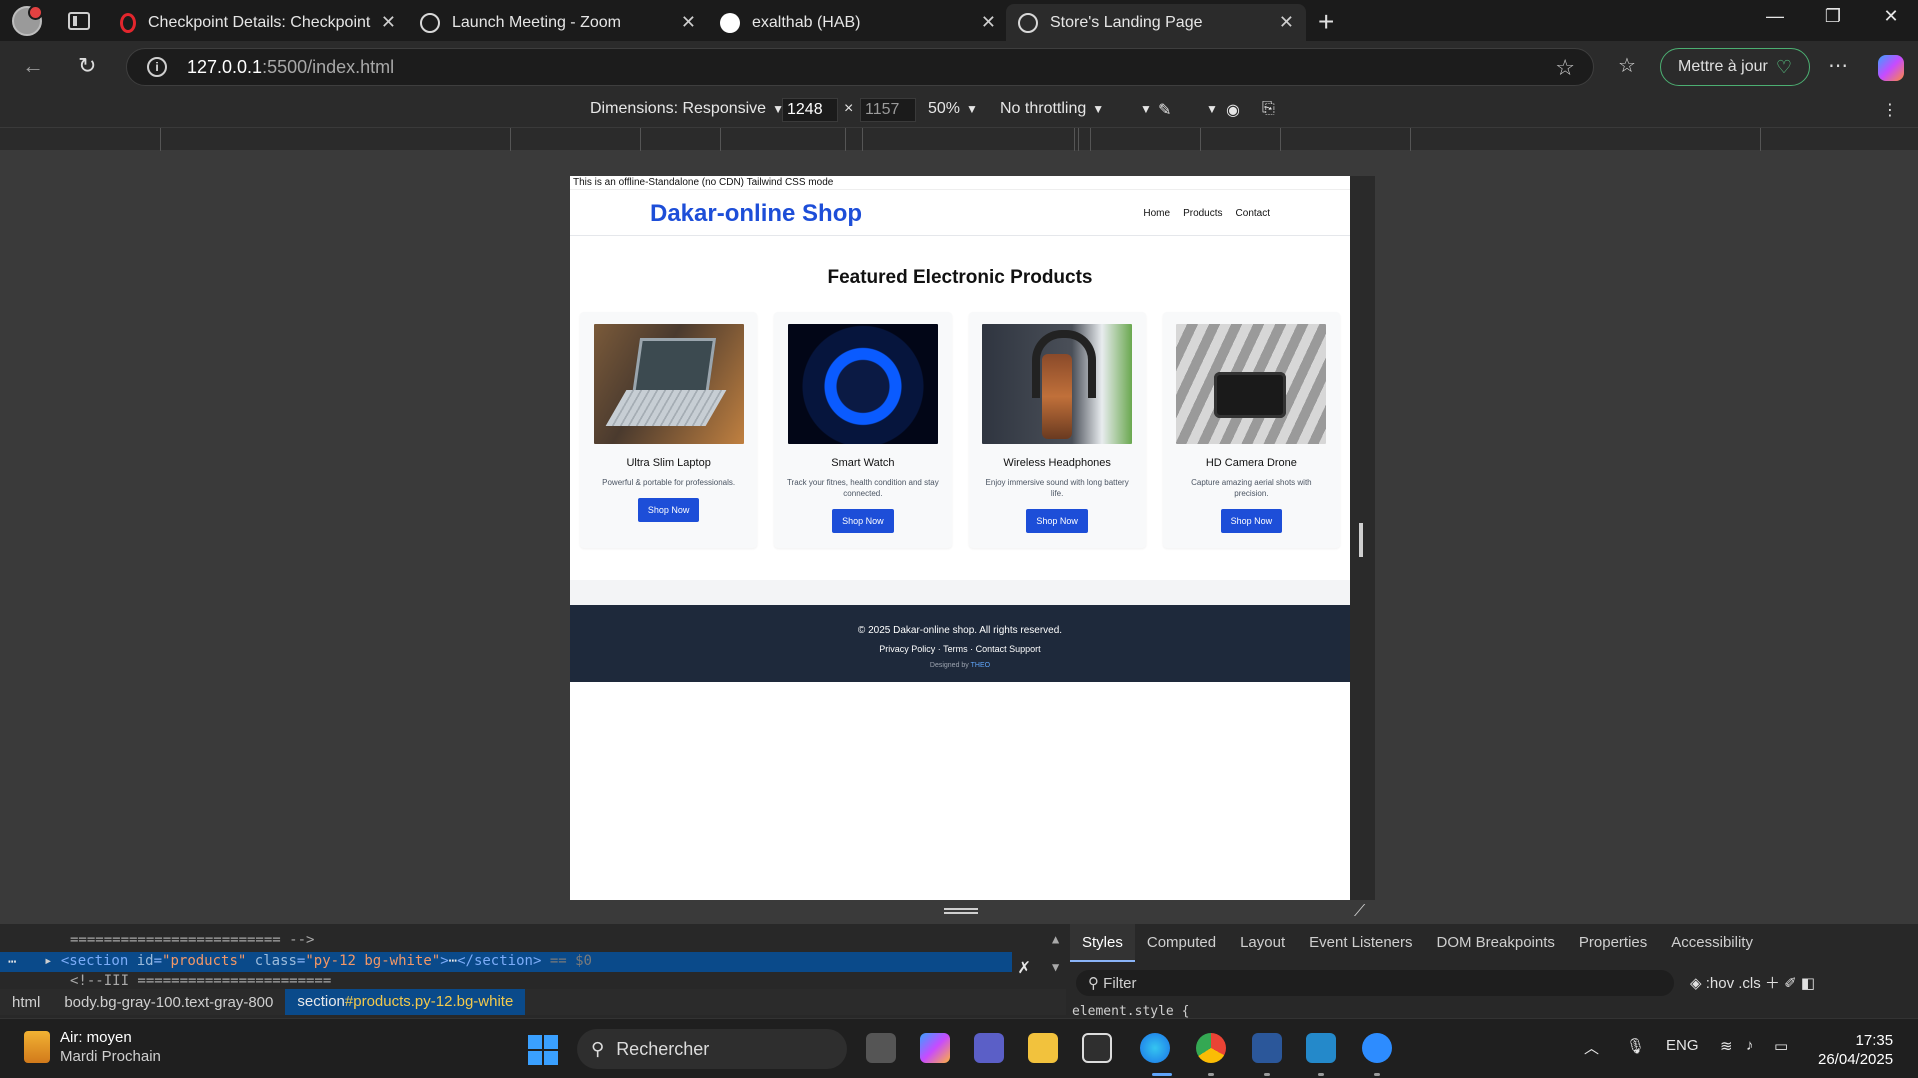 The height and width of the screenshot is (1078, 1918). What do you see at coordinates (543, 1050) in the screenshot?
I see `windows-start-icon` at bounding box center [543, 1050].